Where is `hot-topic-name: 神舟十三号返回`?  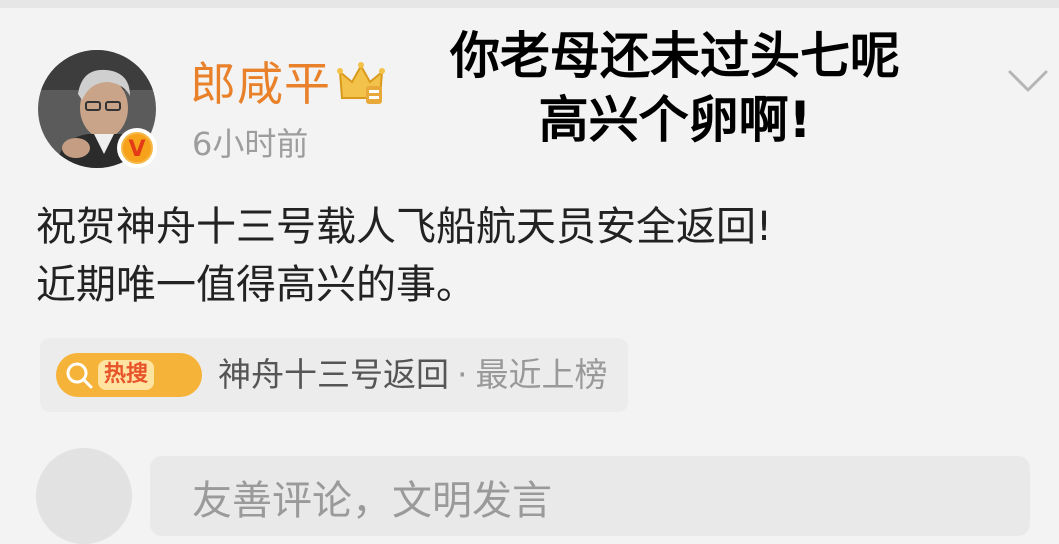
hot-topic-name: 神舟十三号返回 is located at coordinates (333, 374).